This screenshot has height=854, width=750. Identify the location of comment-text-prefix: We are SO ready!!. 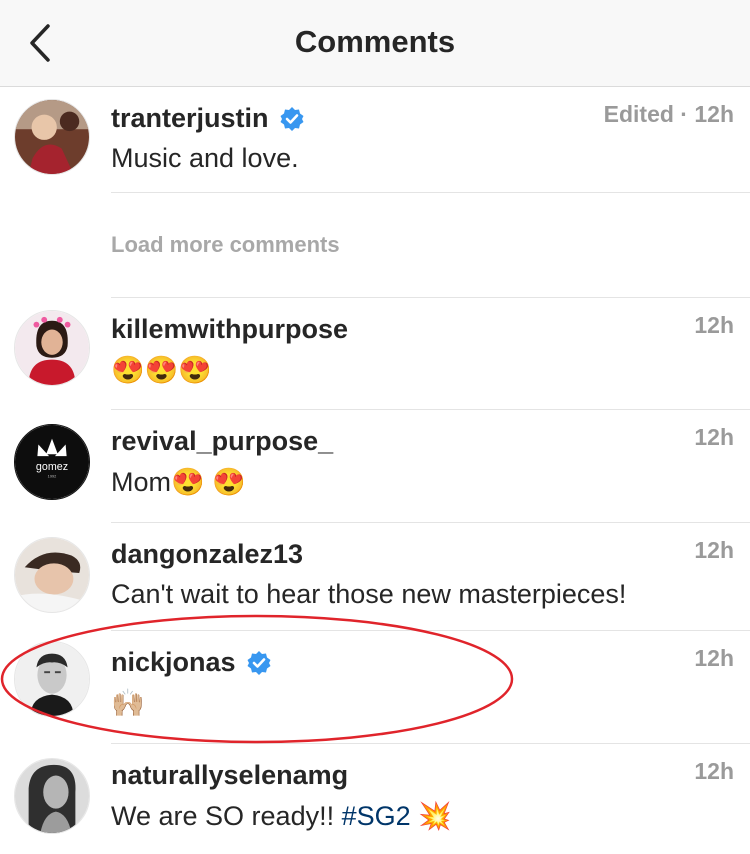
(226, 816).